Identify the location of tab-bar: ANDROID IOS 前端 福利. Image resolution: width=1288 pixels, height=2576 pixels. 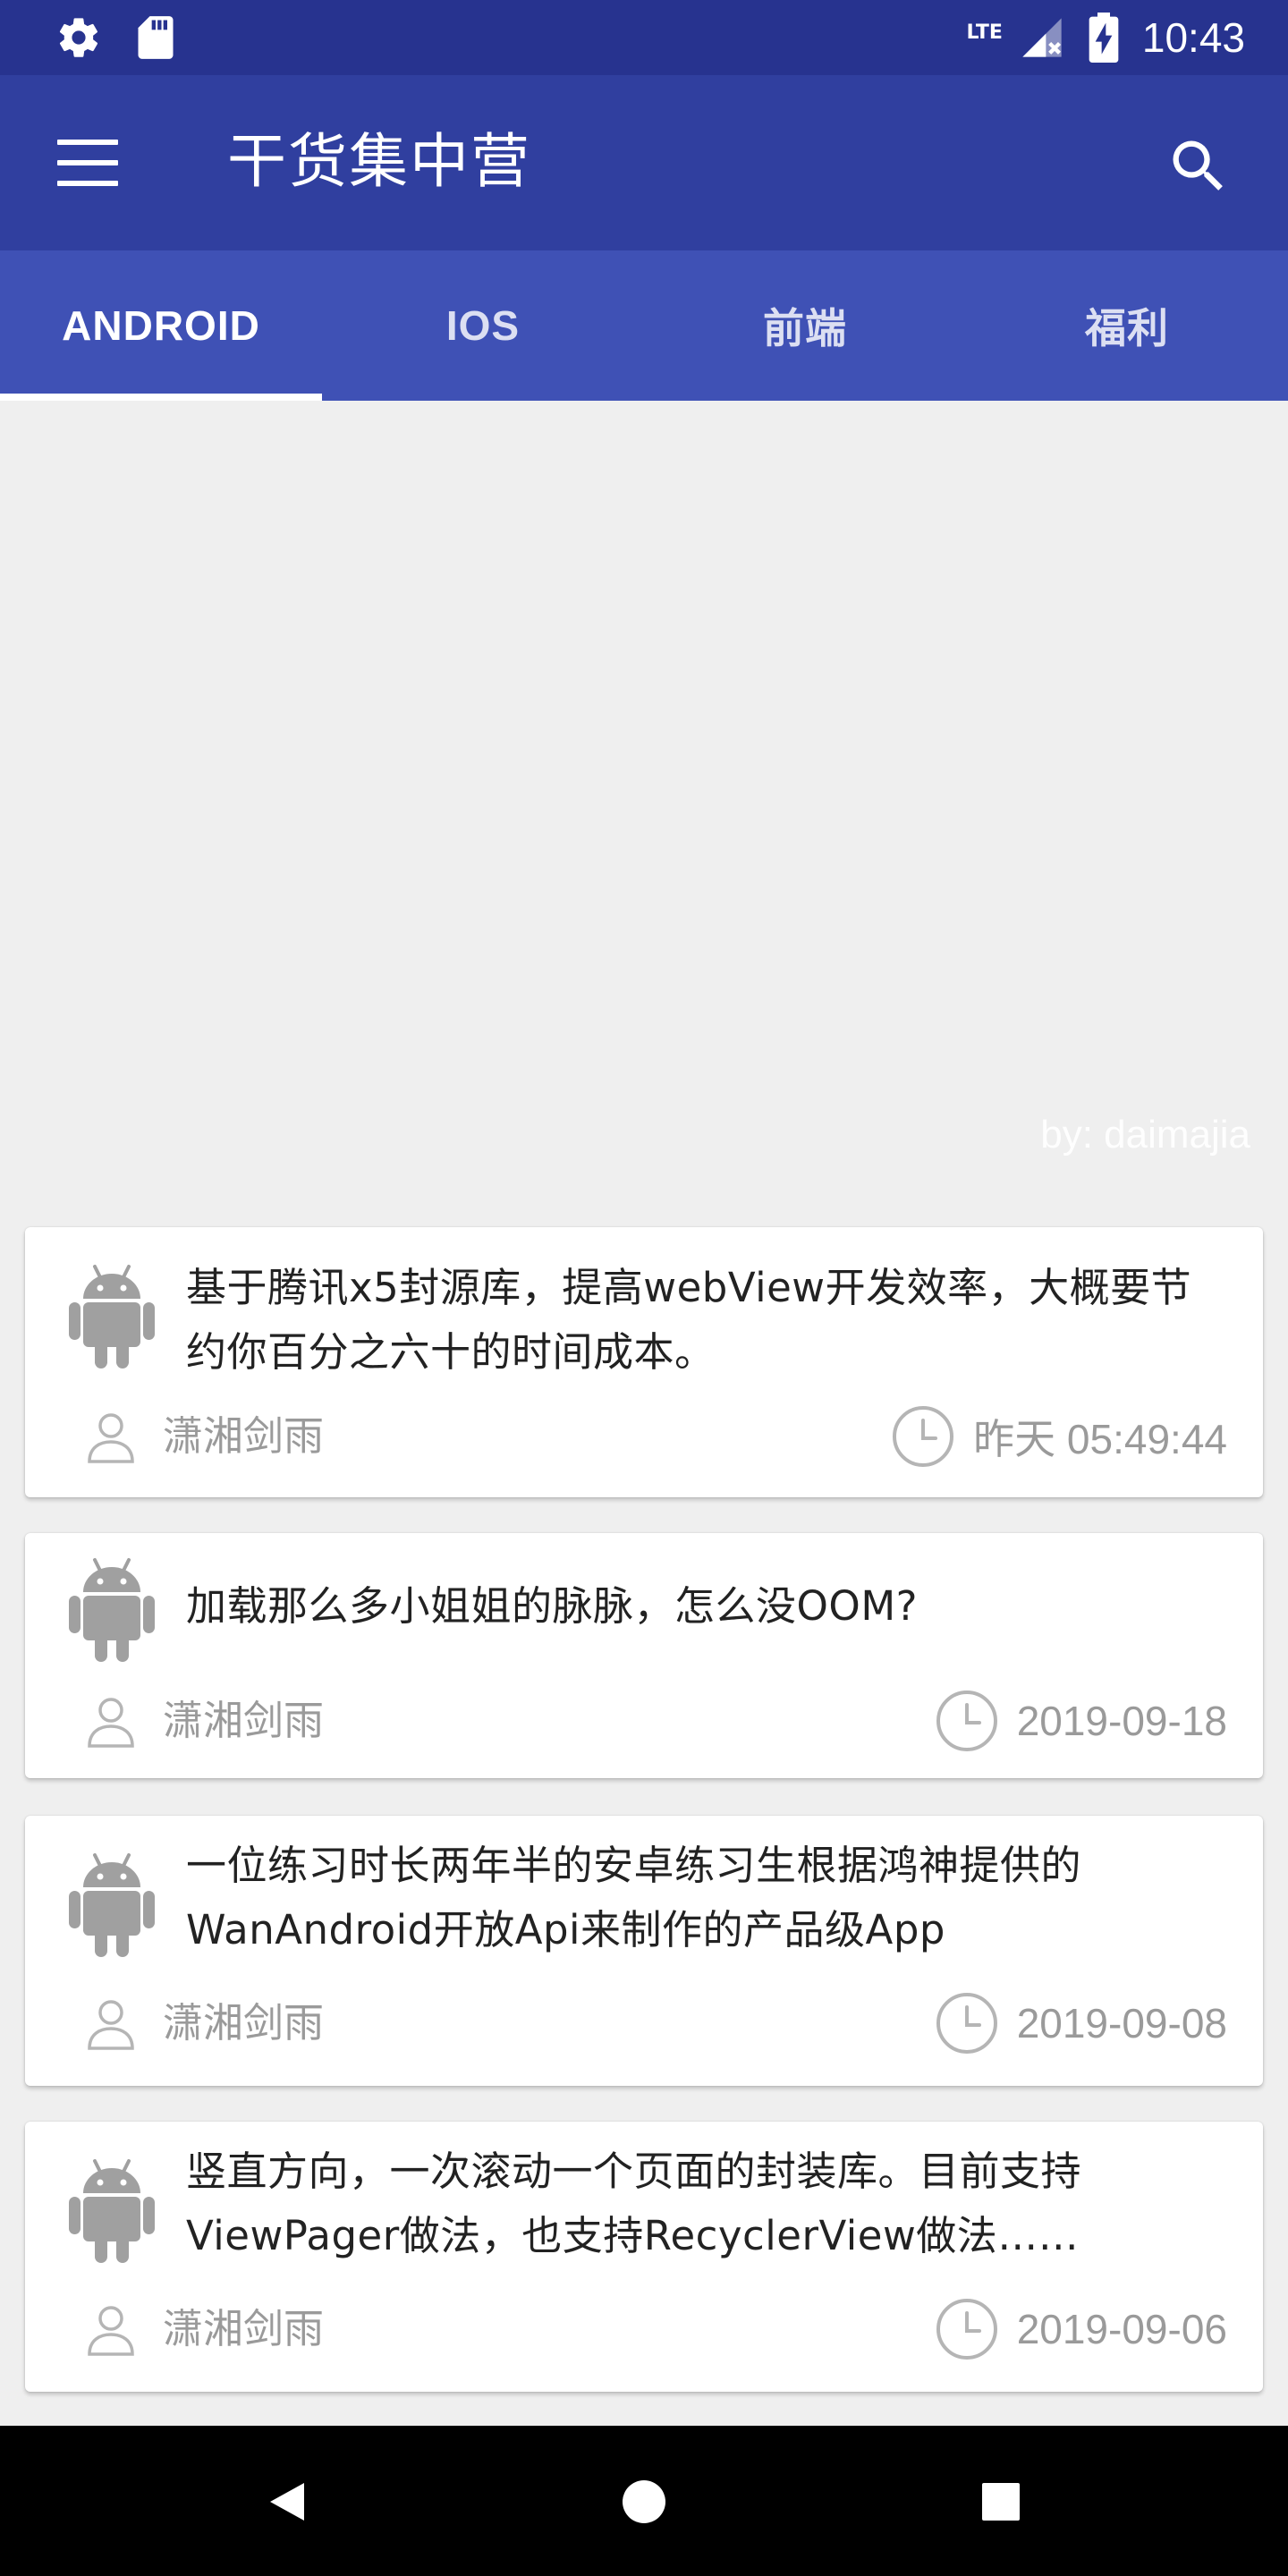
(644, 325).